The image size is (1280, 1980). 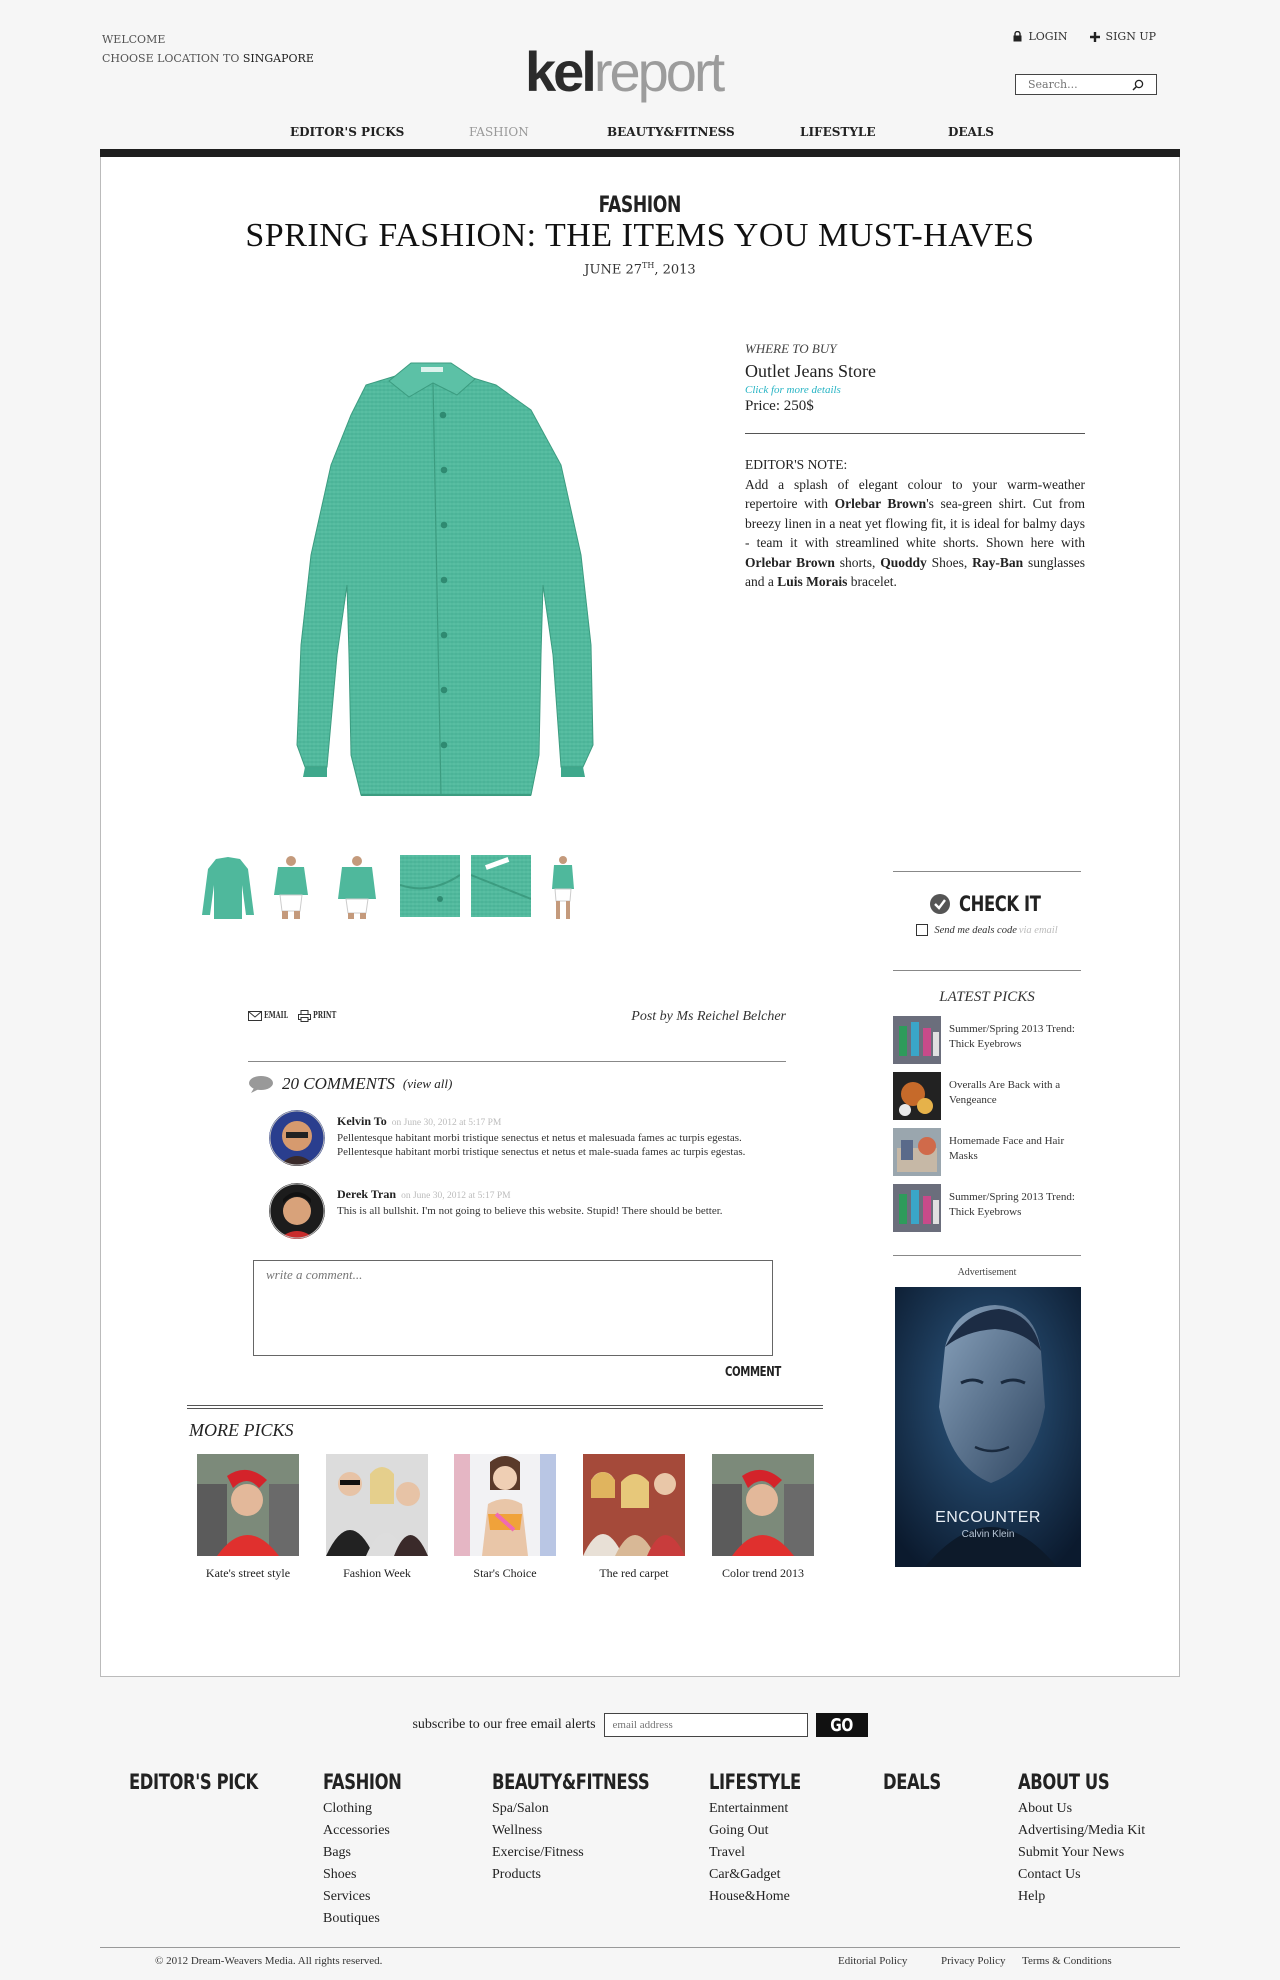 I want to click on signup-link: SIGN UP, so click(x=1122, y=36).